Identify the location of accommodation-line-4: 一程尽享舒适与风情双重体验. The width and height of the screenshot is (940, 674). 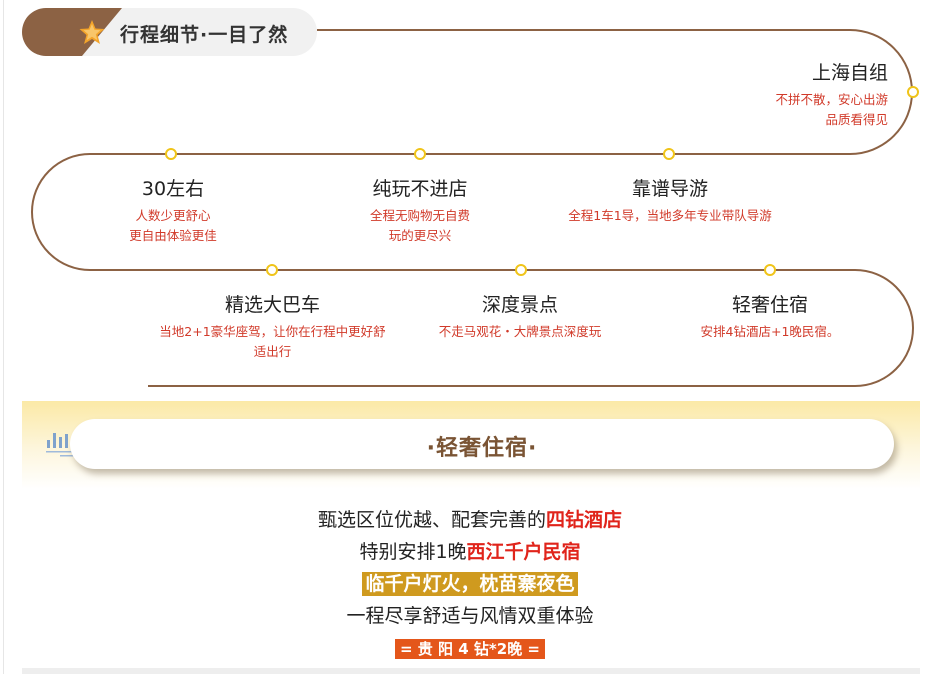
(470, 616).